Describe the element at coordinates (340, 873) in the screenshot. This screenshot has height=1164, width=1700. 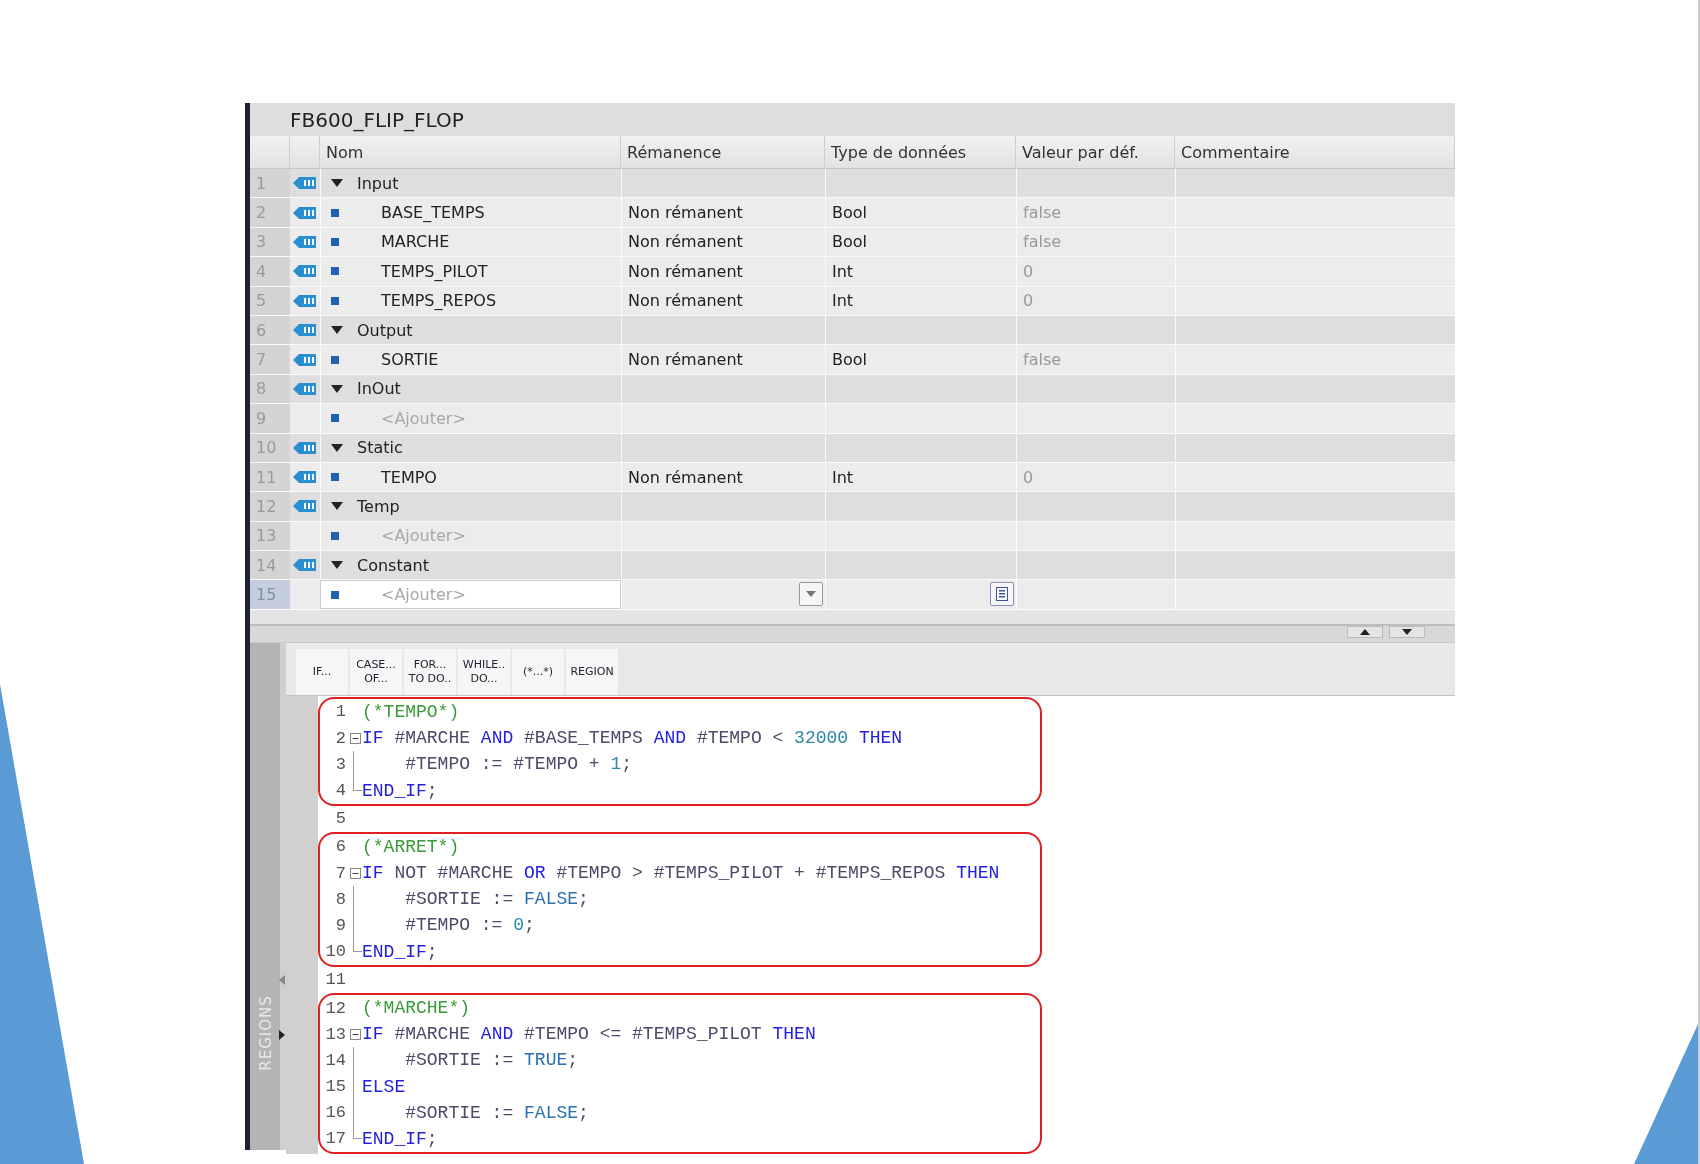
I see `line-number: 7` at that location.